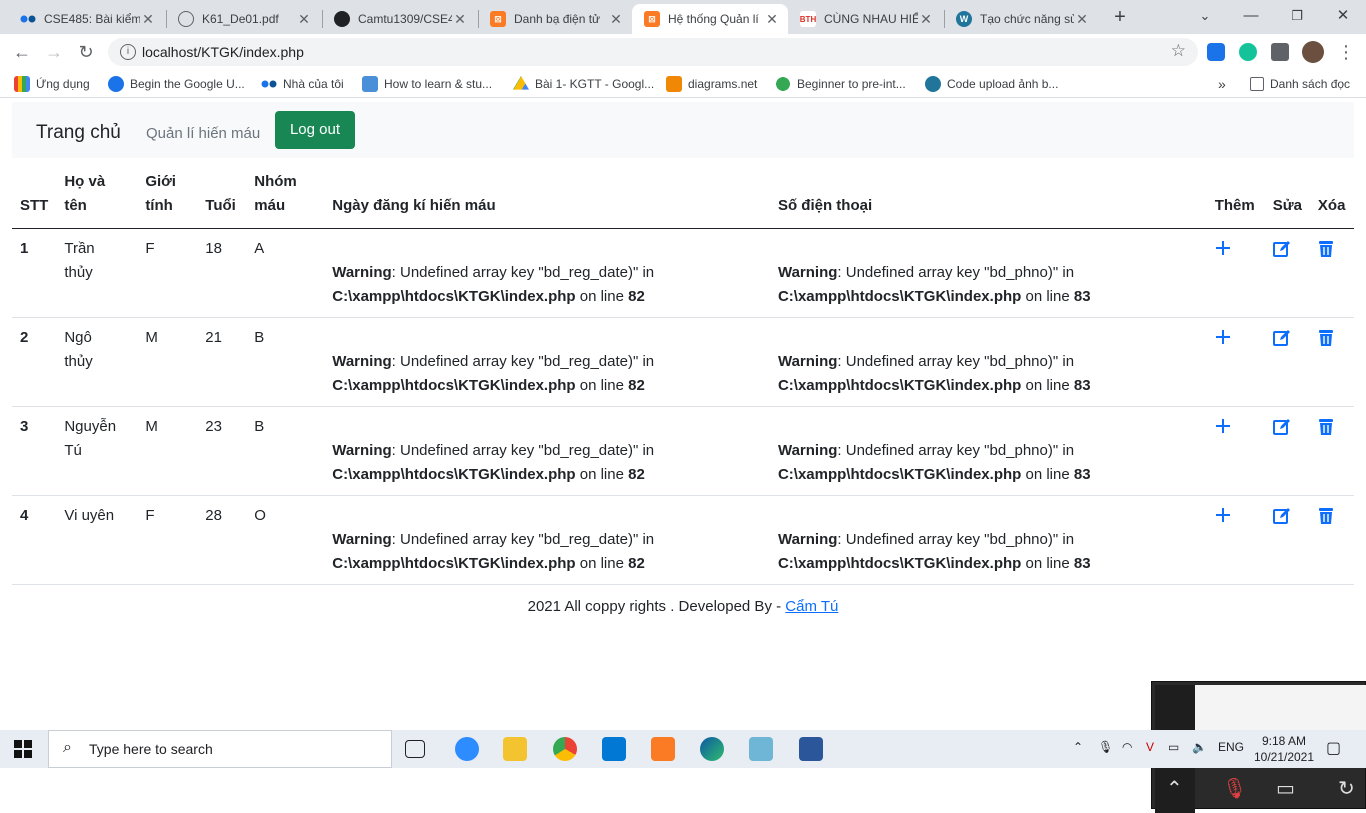 The width and height of the screenshot is (1366, 813). Describe the element at coordinates (1280, 52) in the screenshot. I see `extensions-puzzle-icon` at that location.